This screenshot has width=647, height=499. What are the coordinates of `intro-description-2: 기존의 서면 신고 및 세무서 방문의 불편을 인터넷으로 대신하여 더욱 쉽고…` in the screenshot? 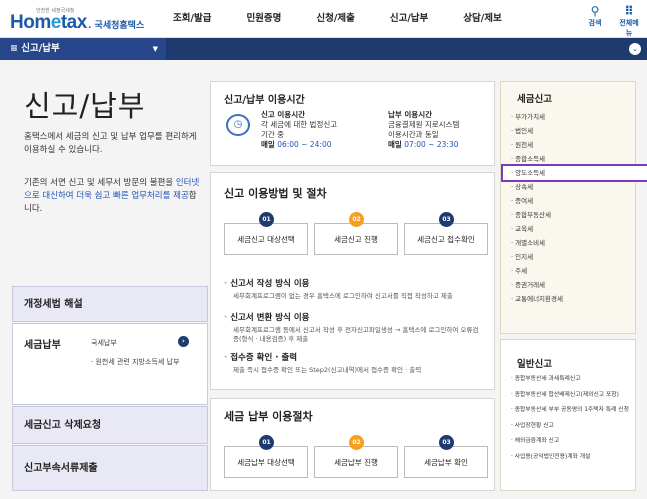 It's located at (112, 196).